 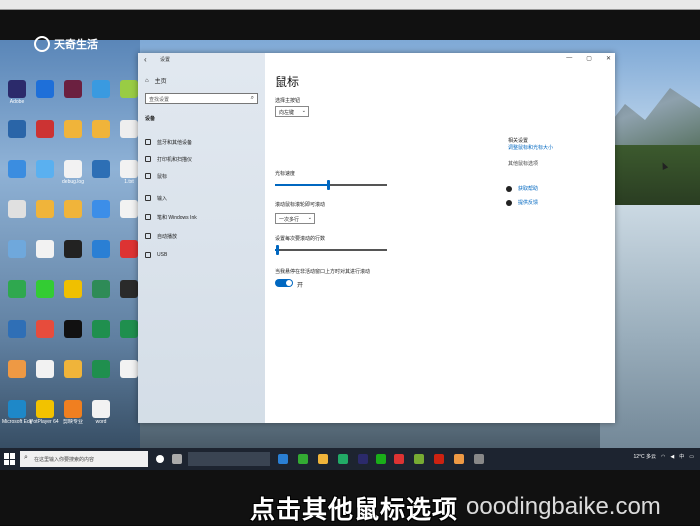 What do you see at coordinates (73, 418) in the screenshot?
I see `desktop-icon-jianying: 剪映专业` at bounding box center [73, 418].